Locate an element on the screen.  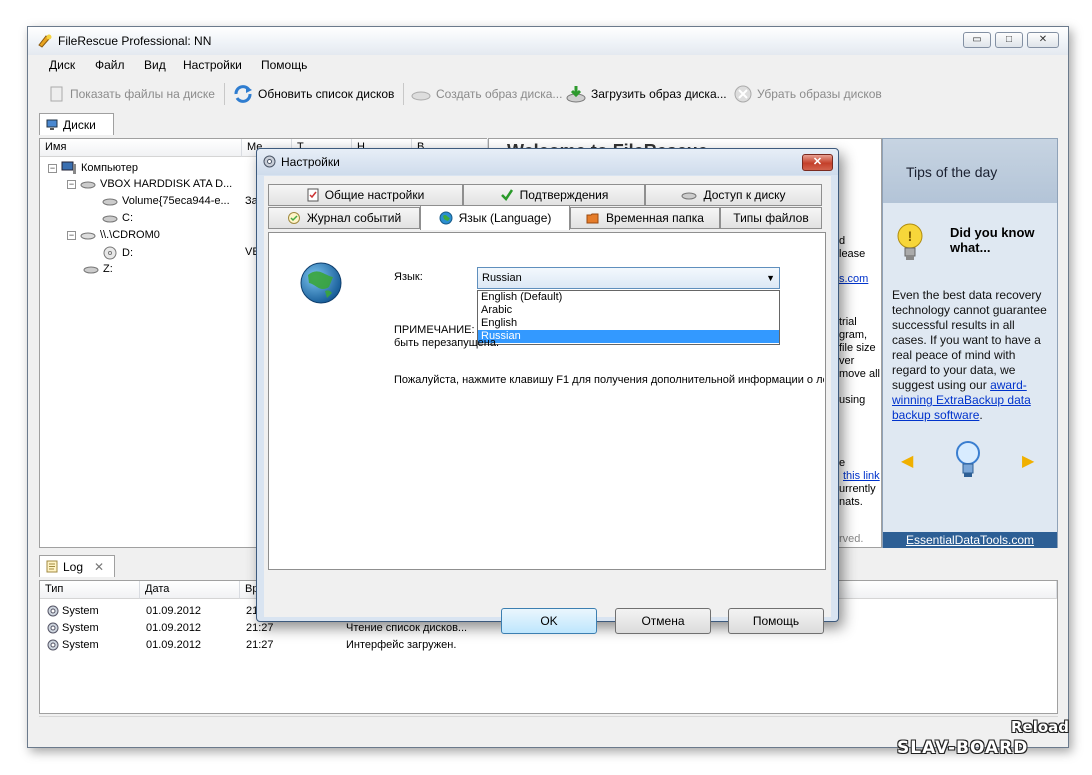
welcome-text: move all is located at coordinates (859, 374).